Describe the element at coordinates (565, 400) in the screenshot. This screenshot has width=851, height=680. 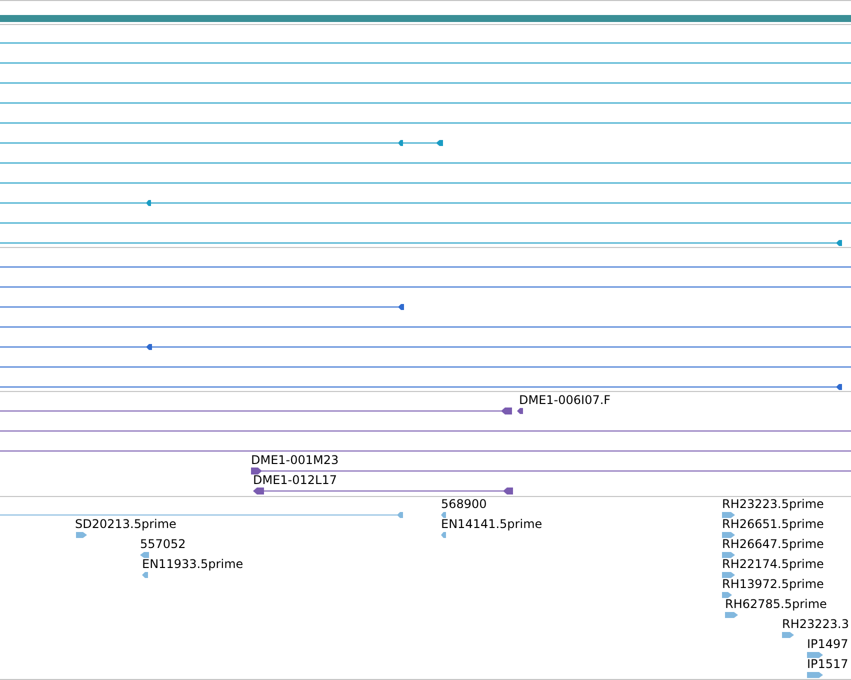
I see `feature-label: DME1-006I07.F` at that location.